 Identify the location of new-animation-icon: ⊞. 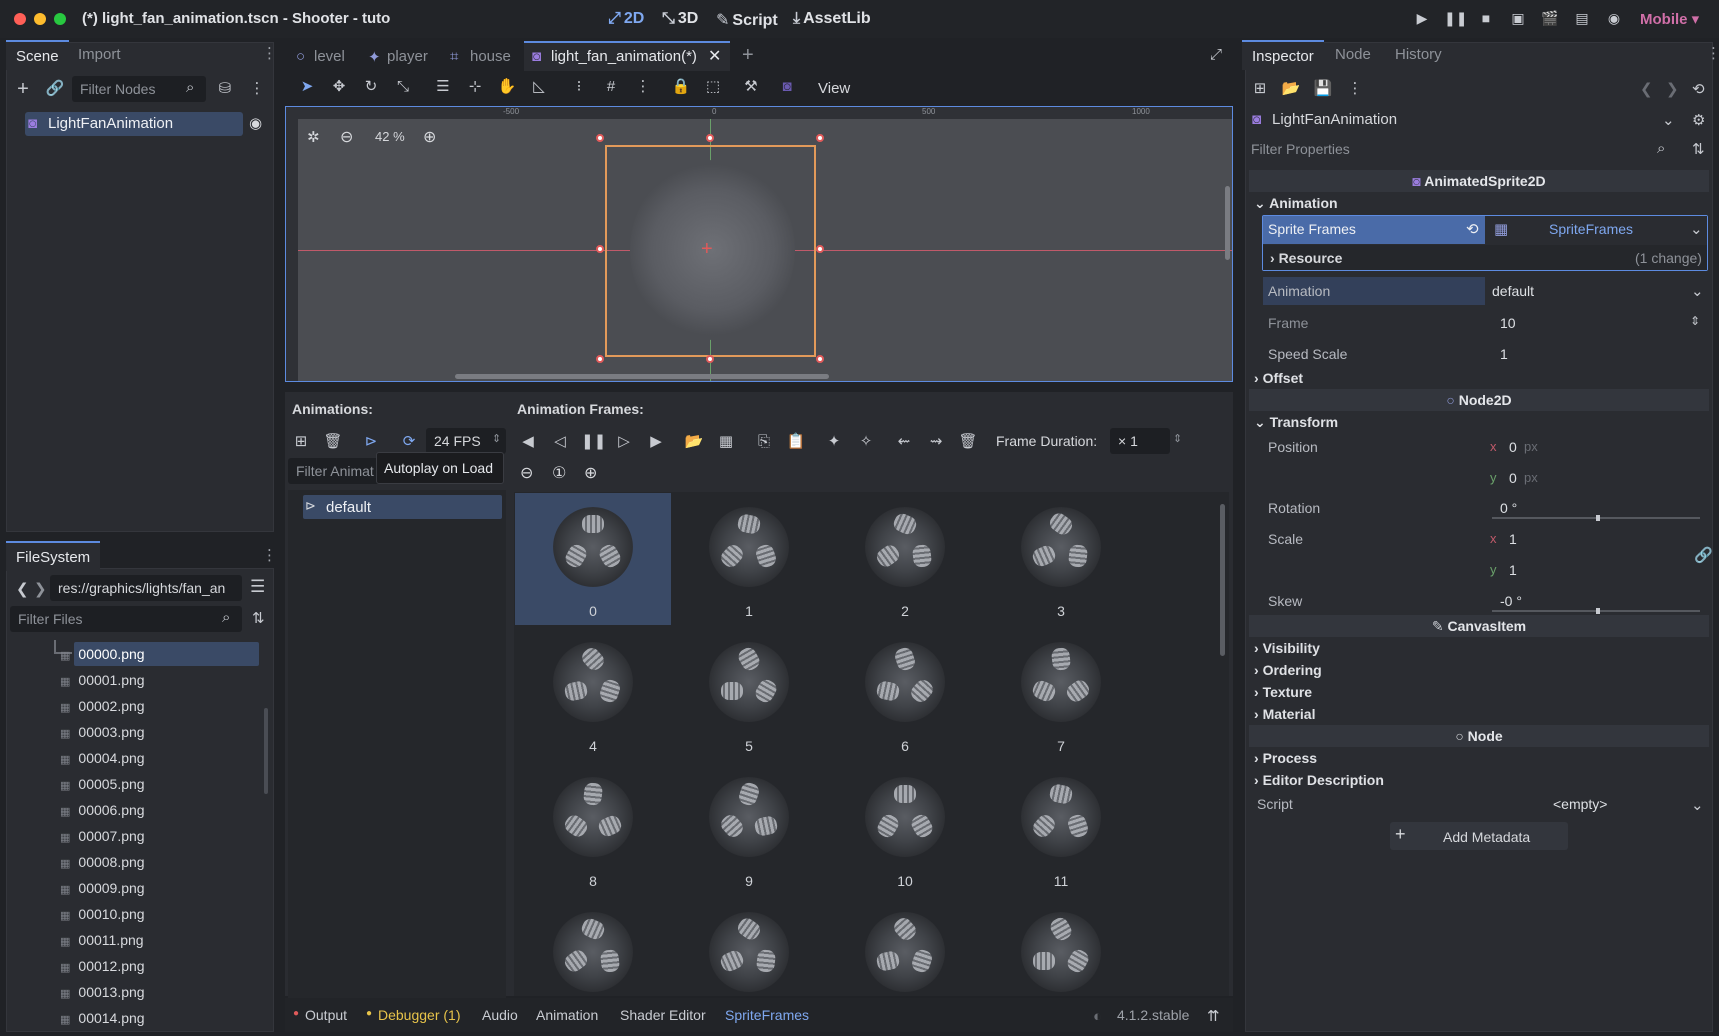
(301, 442).